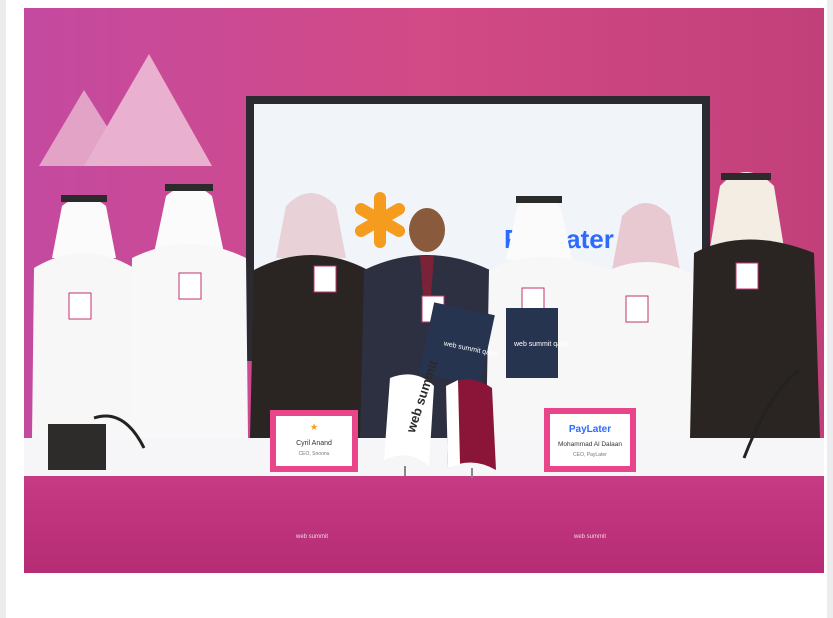 The image size is (833, 618). What do you see at coordinates (589, 537) in the screenshot?
I see `table-brand-right: web summit` at bounding box center [589, 537].